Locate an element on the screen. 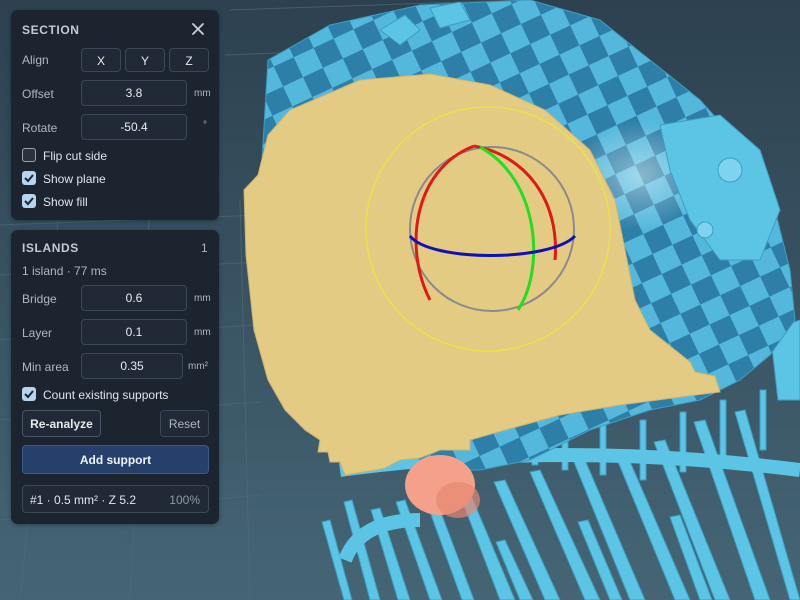 This screenshot has width=800, height=600. flip-cut-side-label: Flip cut side is located at coordinates (75, 156).